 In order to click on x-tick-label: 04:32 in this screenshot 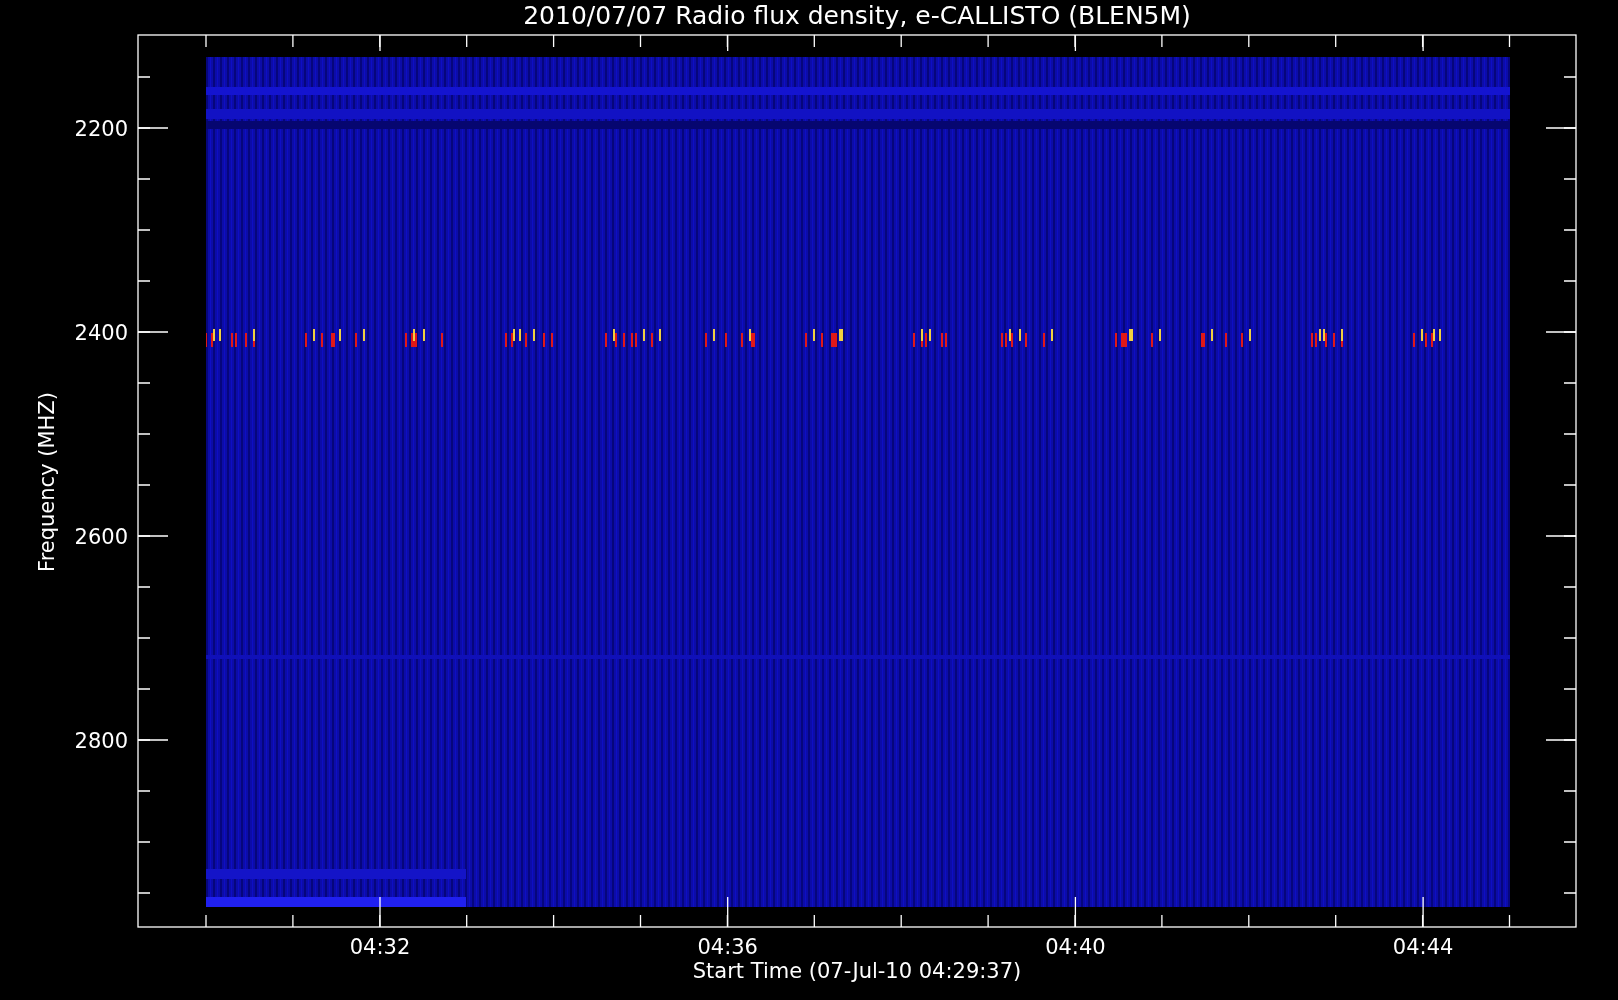, I will do `click(380, 947)`.